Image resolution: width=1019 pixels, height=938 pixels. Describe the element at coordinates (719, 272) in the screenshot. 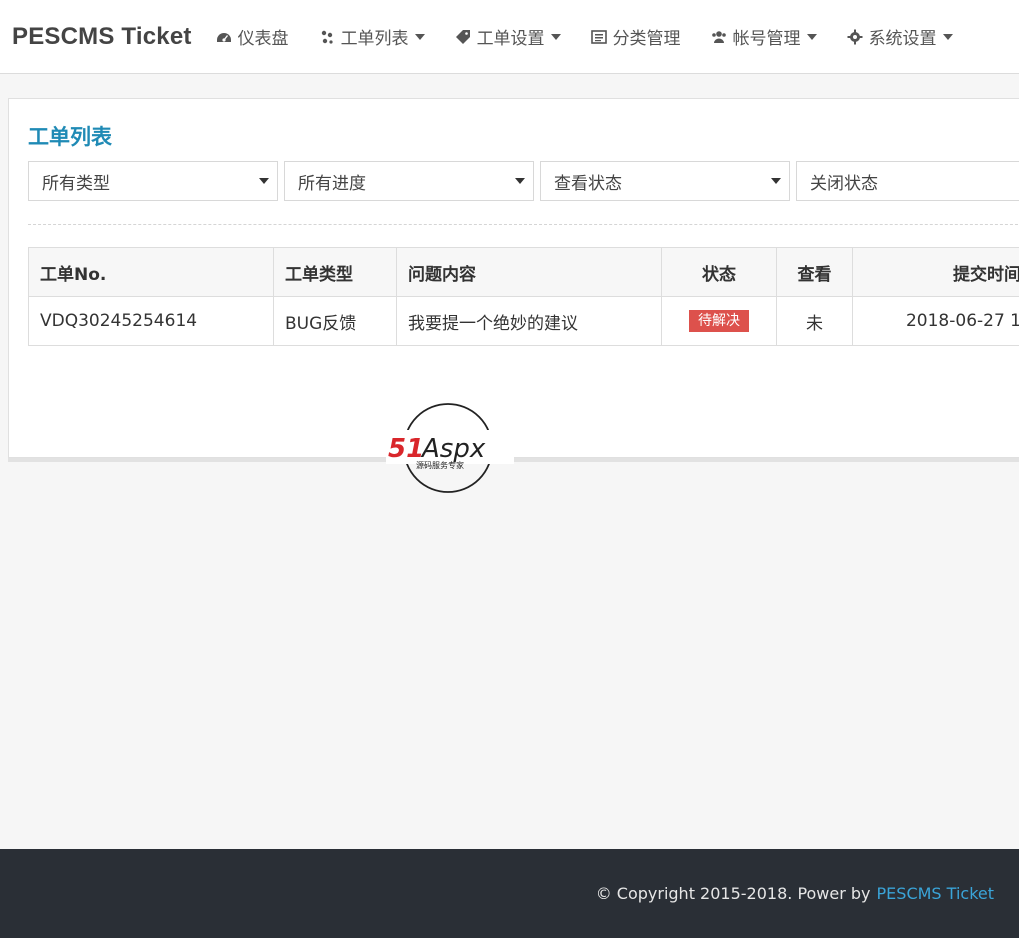

I see `column-header-status: 状态` at that location.